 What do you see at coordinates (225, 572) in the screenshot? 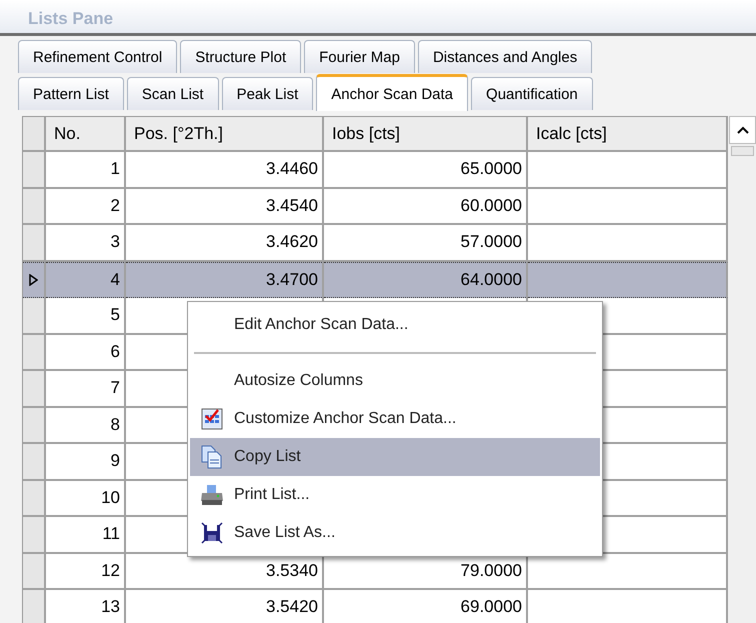
I see `table-cell: 3.5340` at bounding box center [225, 572].